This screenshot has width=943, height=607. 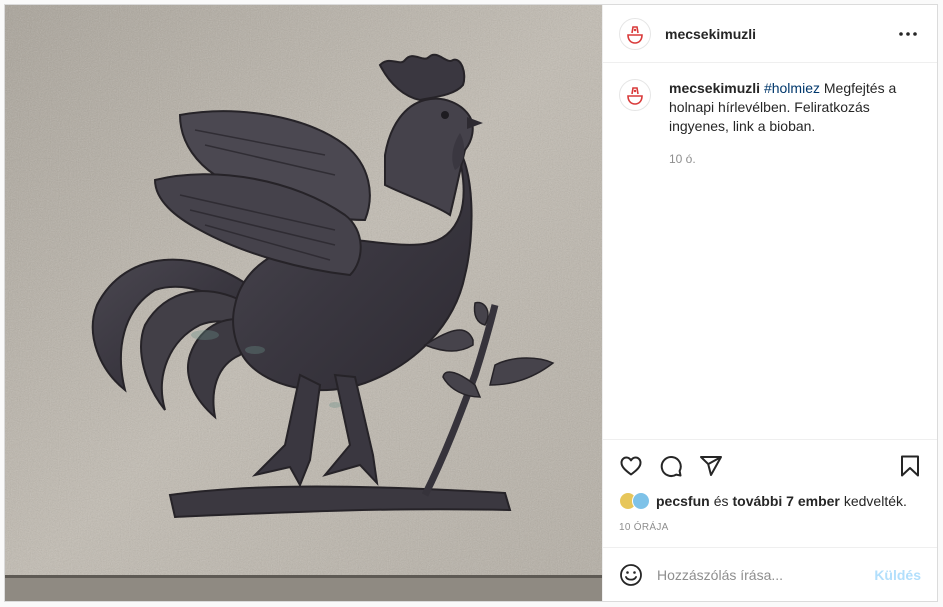 I want to click on caption-timestamp: 10 ó., so click(x=682, y=159).